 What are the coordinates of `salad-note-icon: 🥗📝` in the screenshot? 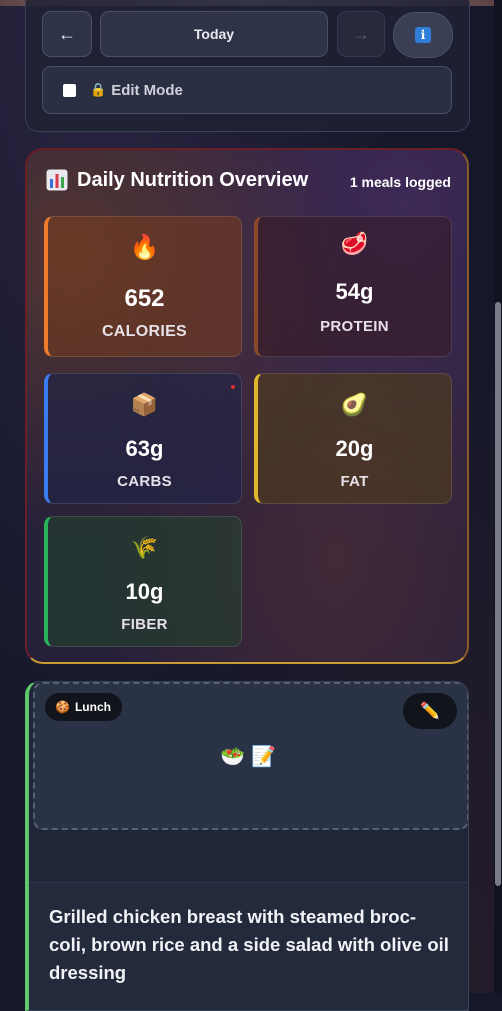 It's located at (251, 757).